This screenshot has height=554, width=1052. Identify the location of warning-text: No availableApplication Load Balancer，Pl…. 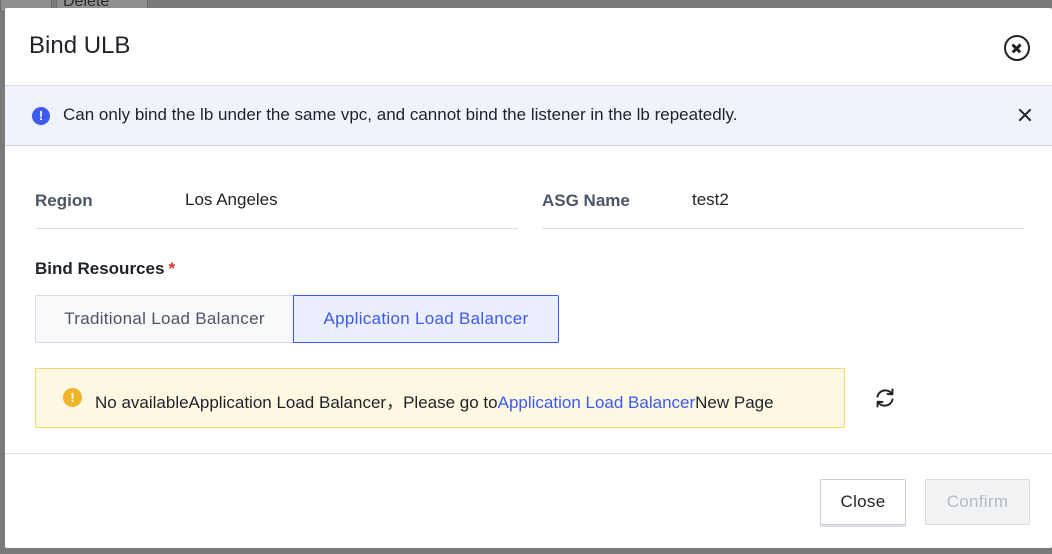
(434, 400).